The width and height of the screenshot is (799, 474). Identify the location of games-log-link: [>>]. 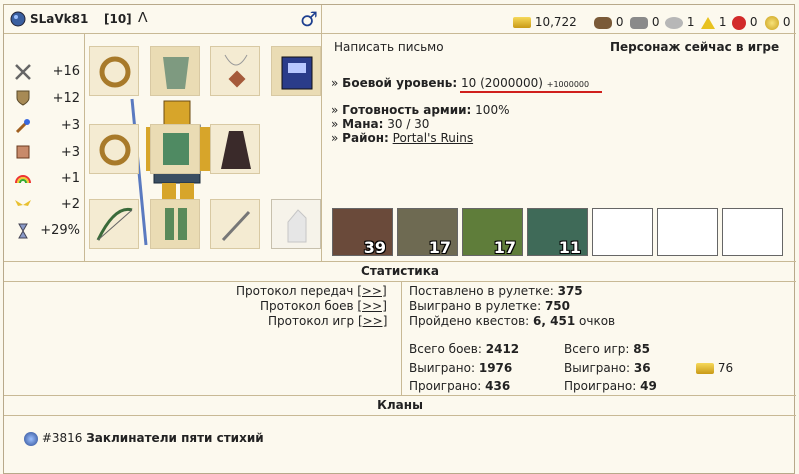
(372, 321).